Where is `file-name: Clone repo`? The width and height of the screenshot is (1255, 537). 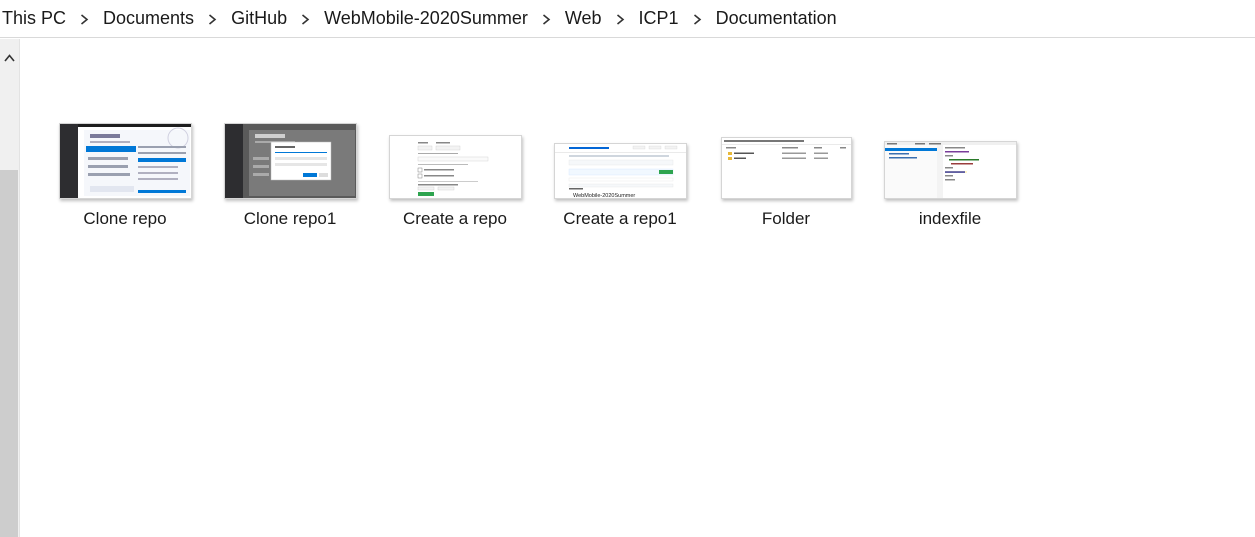
file-name: Clone repo is located at coordinates (125, 218).